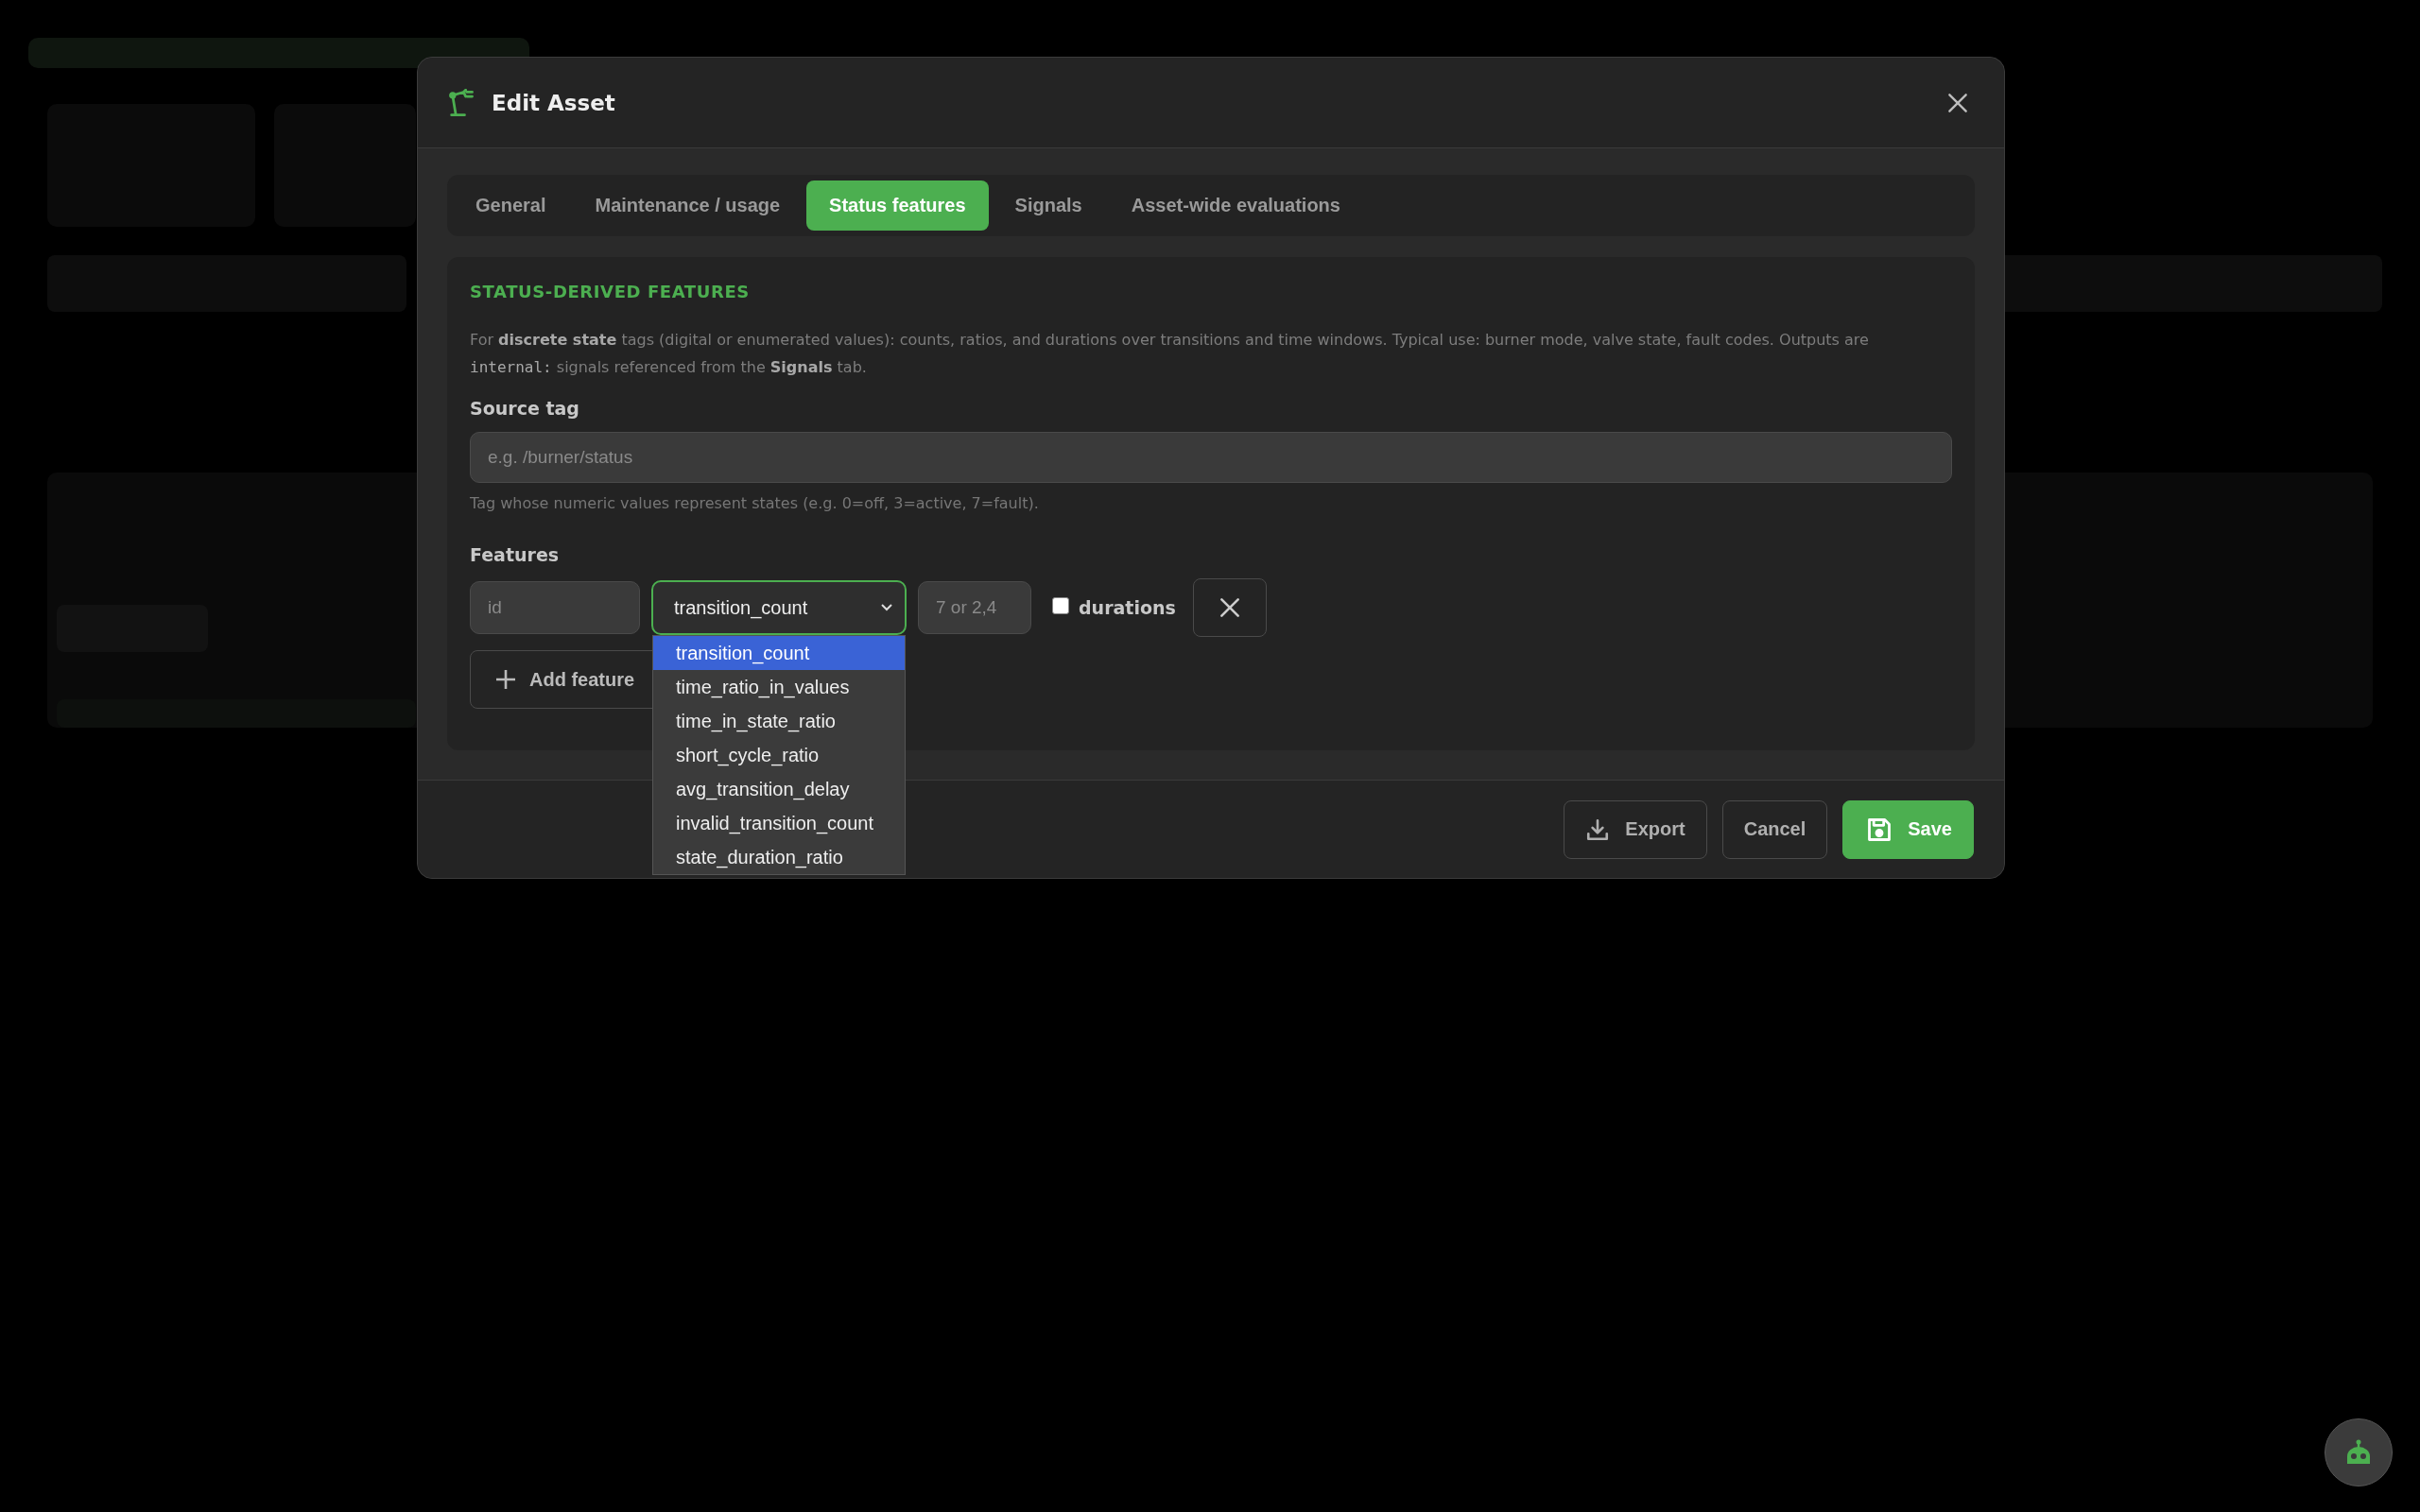 The height and width of the screenshot is (1512, 2420). I want to click on field-label: Source tag, so click(525, 408).